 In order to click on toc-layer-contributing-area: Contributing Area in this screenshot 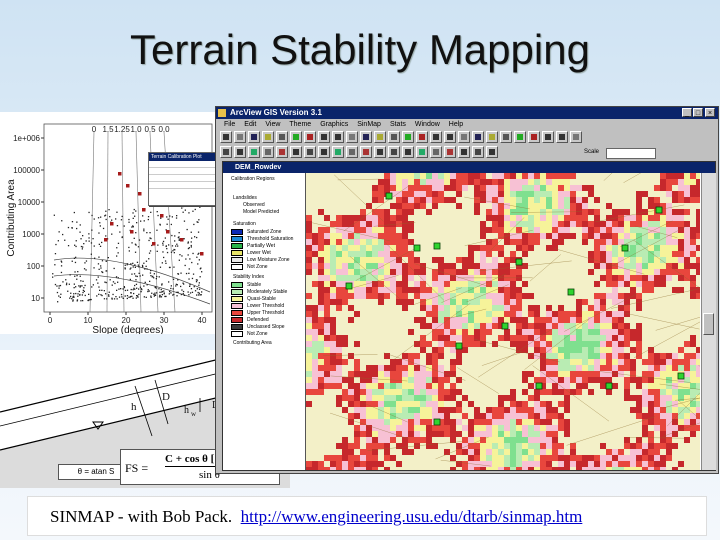, I will do `click(252, 343)`.